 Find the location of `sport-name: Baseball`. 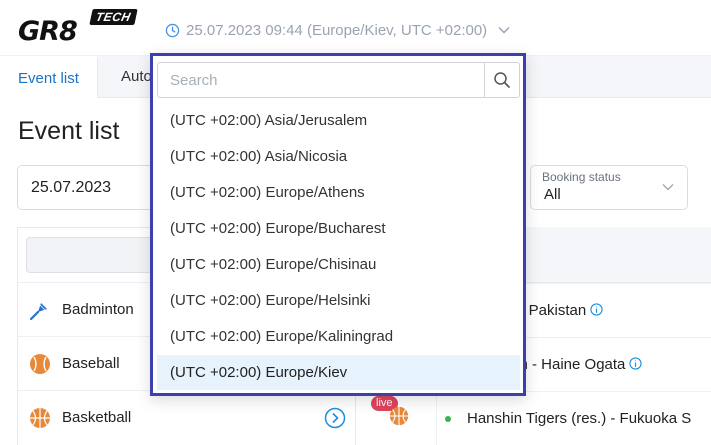

sport-name: Baseball is located at coordinates (91, 363).